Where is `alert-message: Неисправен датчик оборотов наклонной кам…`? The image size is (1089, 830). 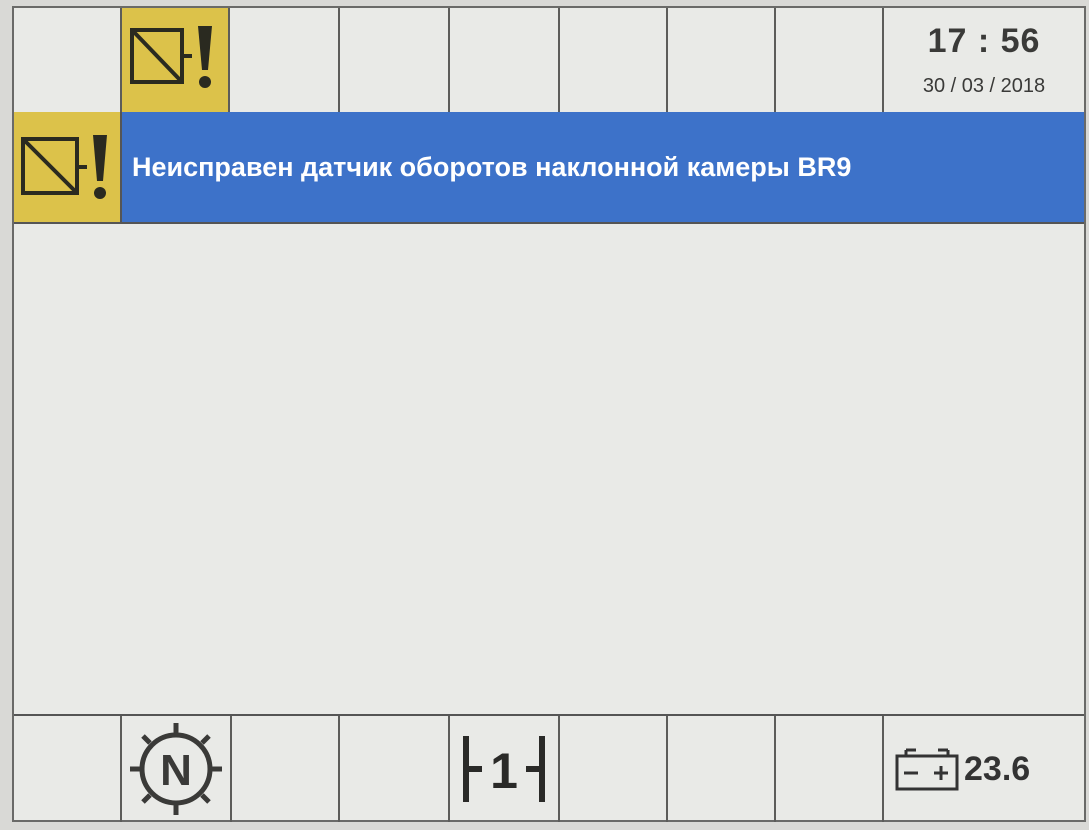
alert-message: Неисправен датчик оборотов наклонной кам… is located at coordinates (603, 167).